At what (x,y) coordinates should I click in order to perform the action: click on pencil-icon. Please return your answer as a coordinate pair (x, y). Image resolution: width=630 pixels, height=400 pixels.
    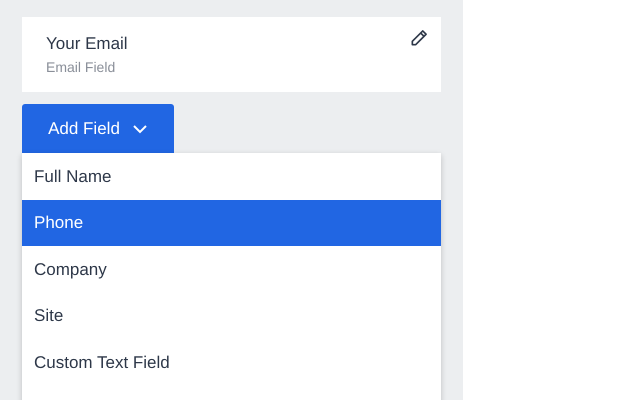
    Looking at the image, I should click on (419, 38).